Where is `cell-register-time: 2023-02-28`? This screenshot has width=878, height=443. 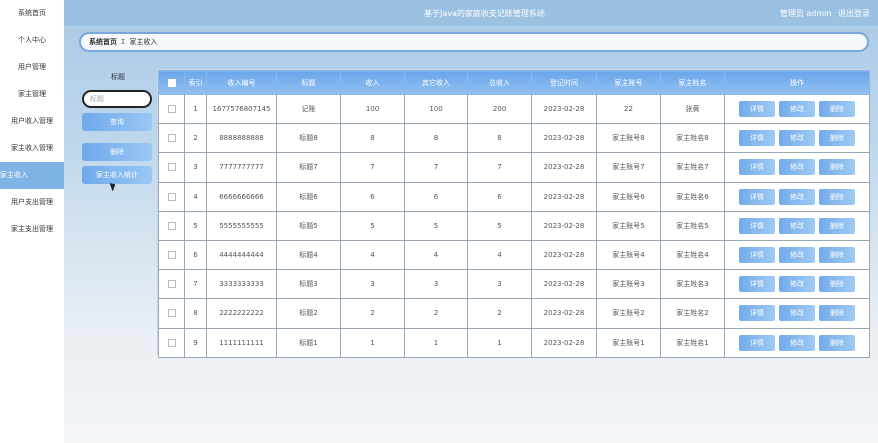 cell-register-time: 2023-02-28 is located at coordinates (564, 342).